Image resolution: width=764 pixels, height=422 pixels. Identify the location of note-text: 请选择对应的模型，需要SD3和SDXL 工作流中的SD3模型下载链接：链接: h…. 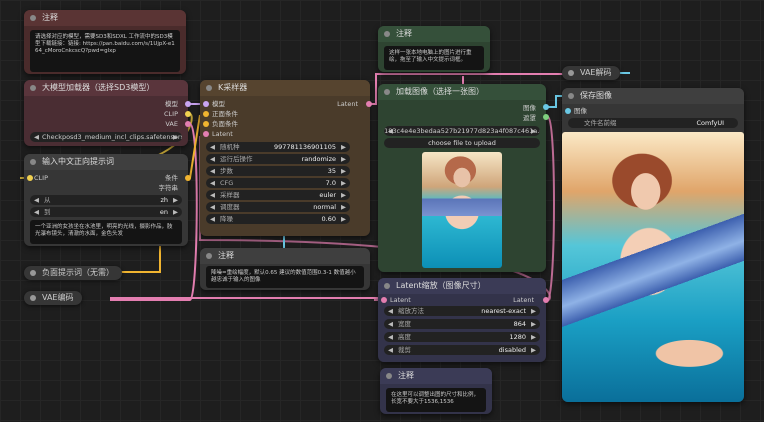
(105, 51).